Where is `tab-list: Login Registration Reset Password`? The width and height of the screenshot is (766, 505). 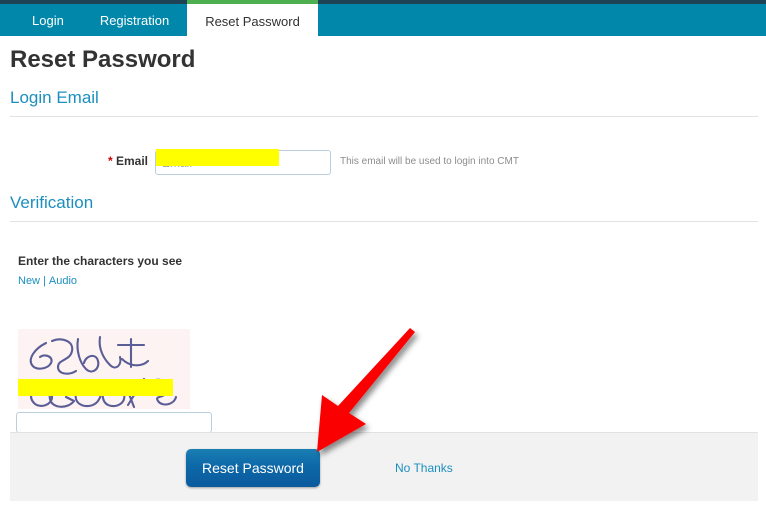 tab-list: Login Registration Reset Password is located at coordinates (159, 18).